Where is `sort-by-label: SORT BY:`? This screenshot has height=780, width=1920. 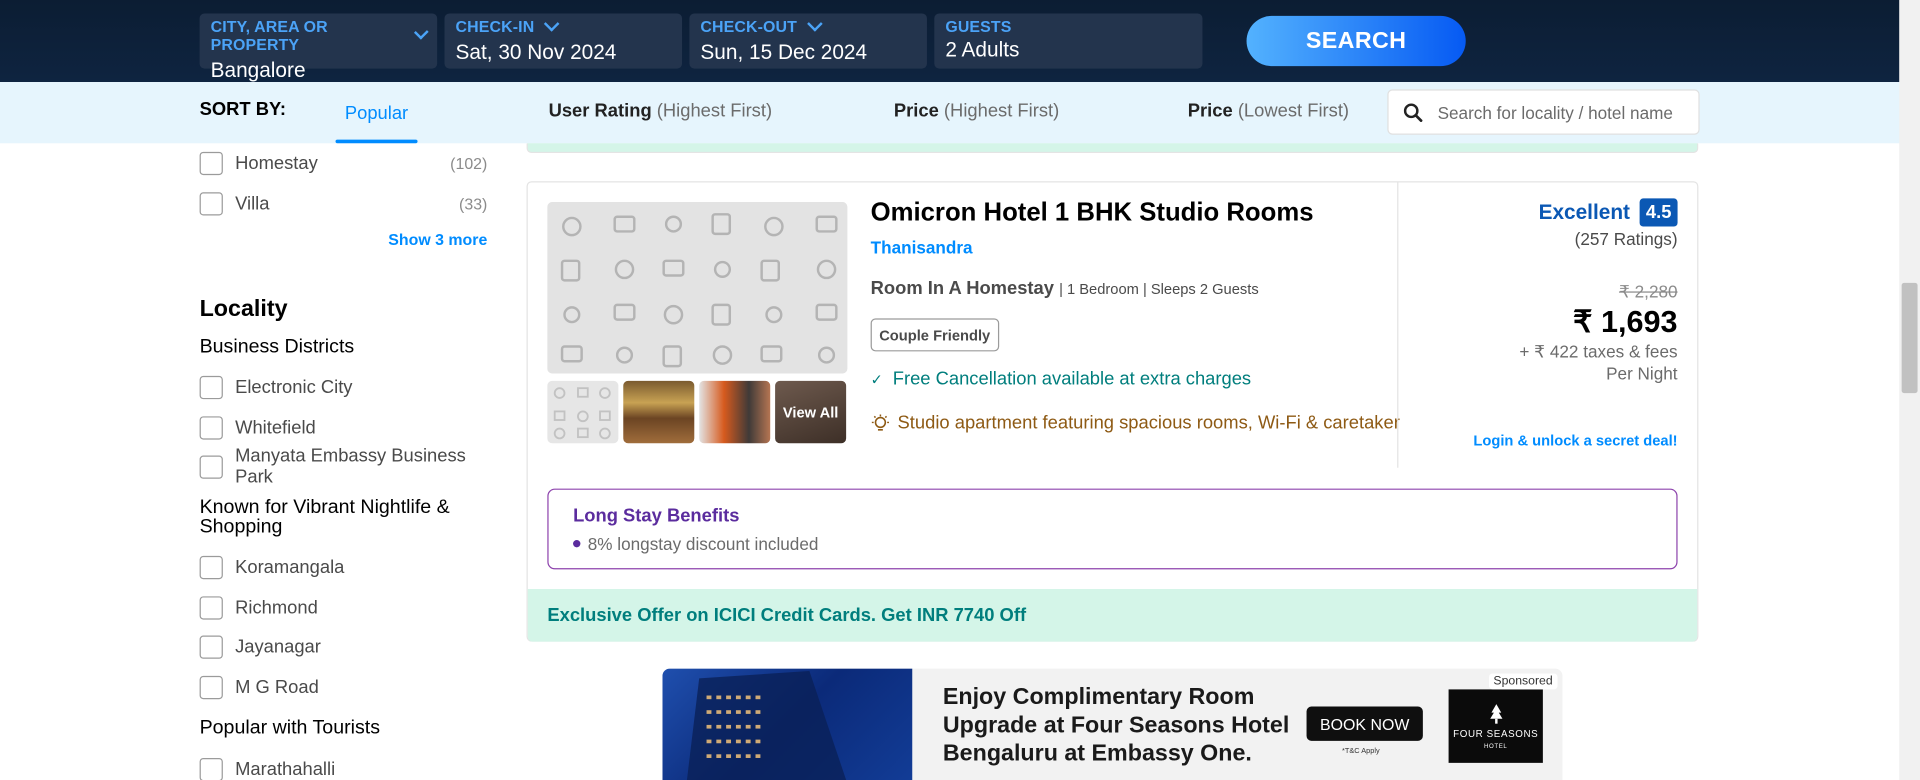
sort-by-label: SORT BY: is located at coordinates (242, 110).